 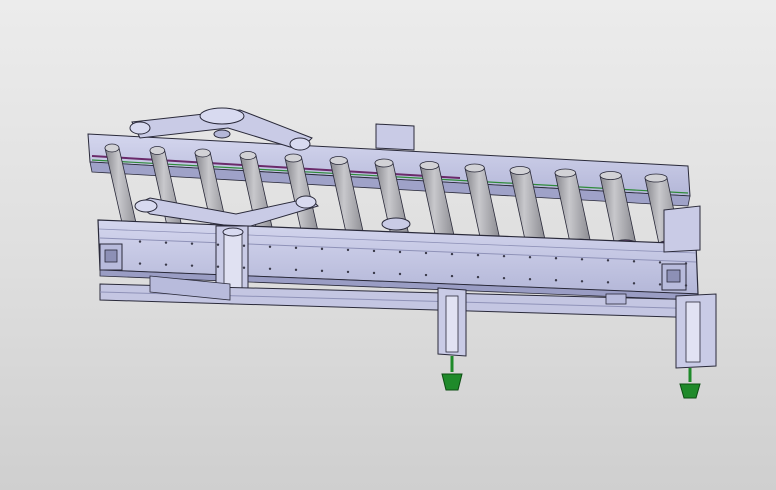 What do you see at coordinates (682, 229) in the screenshot?
I see `right-side-bracket` at bounding box center [682, 229].